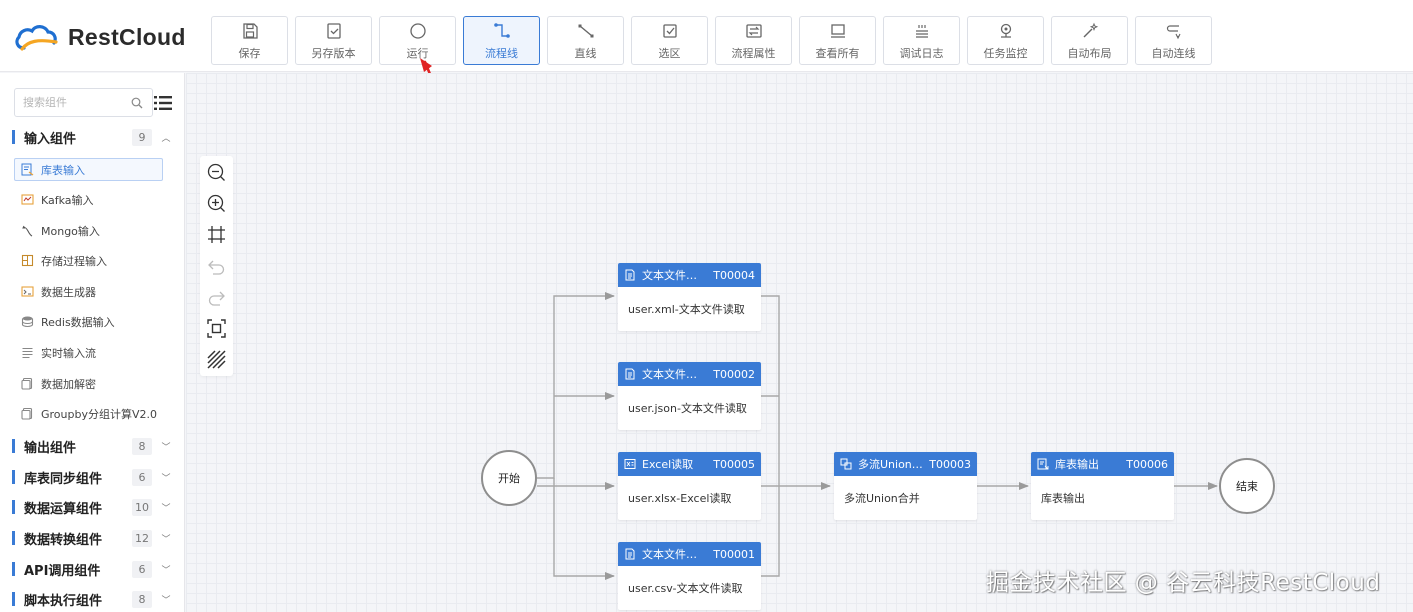  What do you see at coordinates (68, 353) in the screenshot?
I see `component-name: 实时输入流` at bounding box center [68, 353].